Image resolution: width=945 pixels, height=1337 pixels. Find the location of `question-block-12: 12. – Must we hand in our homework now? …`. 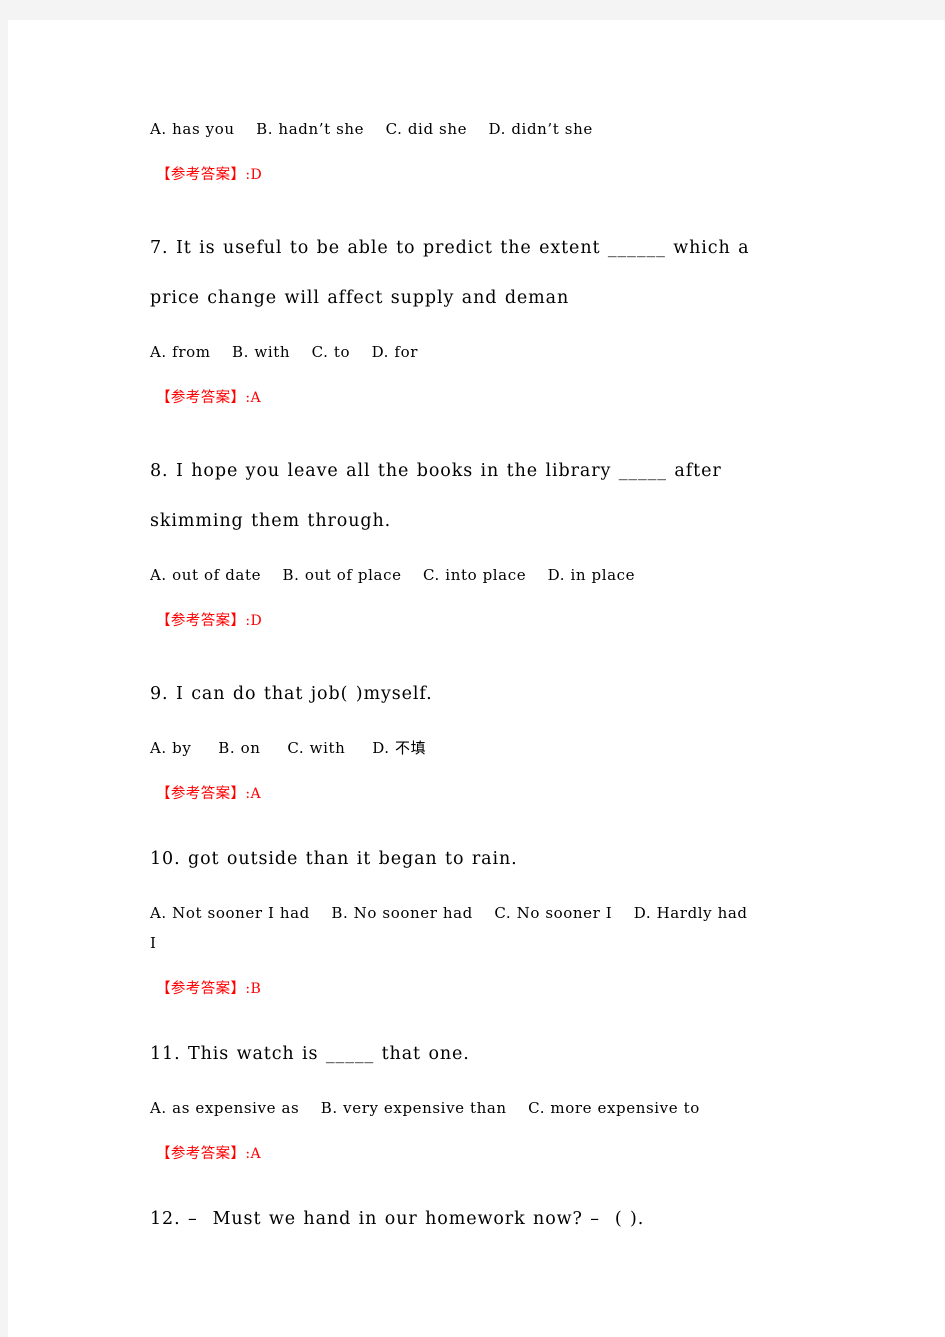

question-block-12: 12. – Must we hand in our homework now? … is located at coordinates (490, 1219).